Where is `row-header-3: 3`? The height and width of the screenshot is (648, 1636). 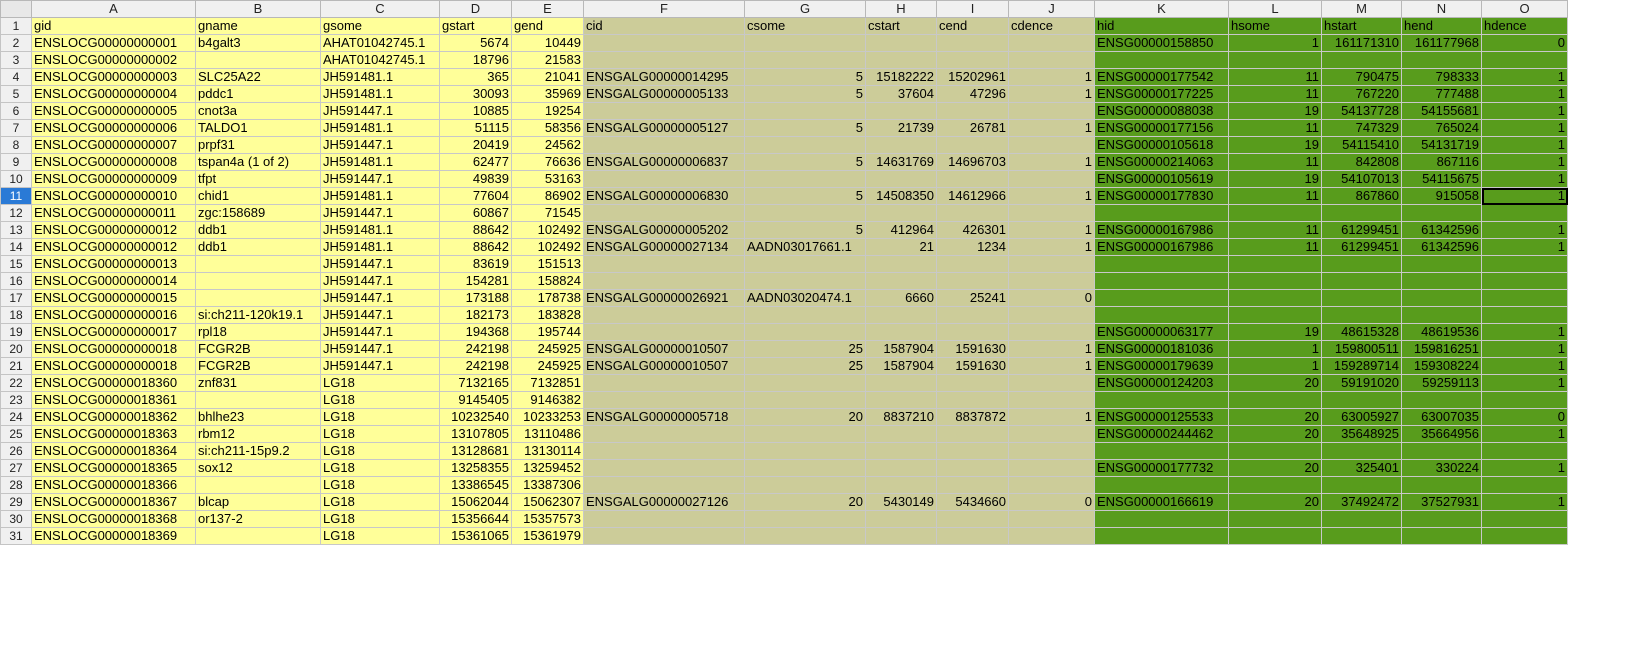 row-header-3: 3 is located at coordinates (16, 60).